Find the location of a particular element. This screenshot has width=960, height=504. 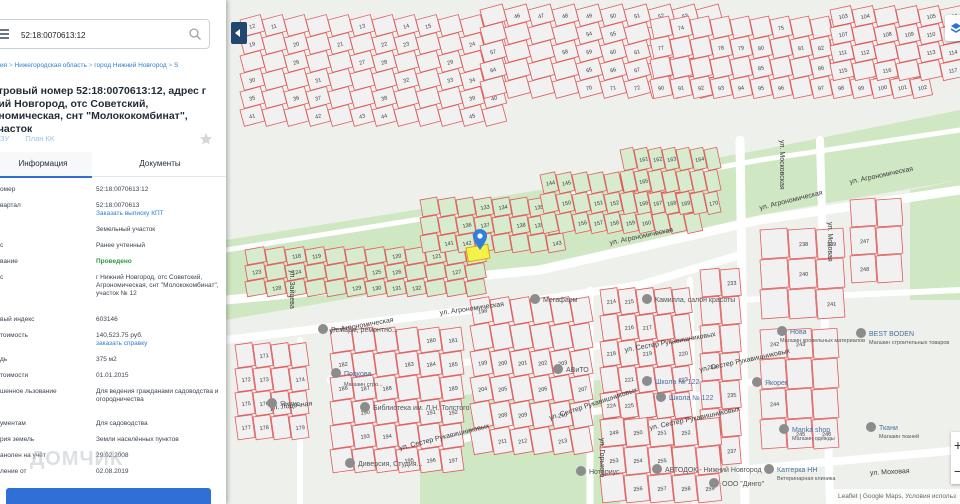

breadcrumb-item: S is located at coordinates (176, 65).